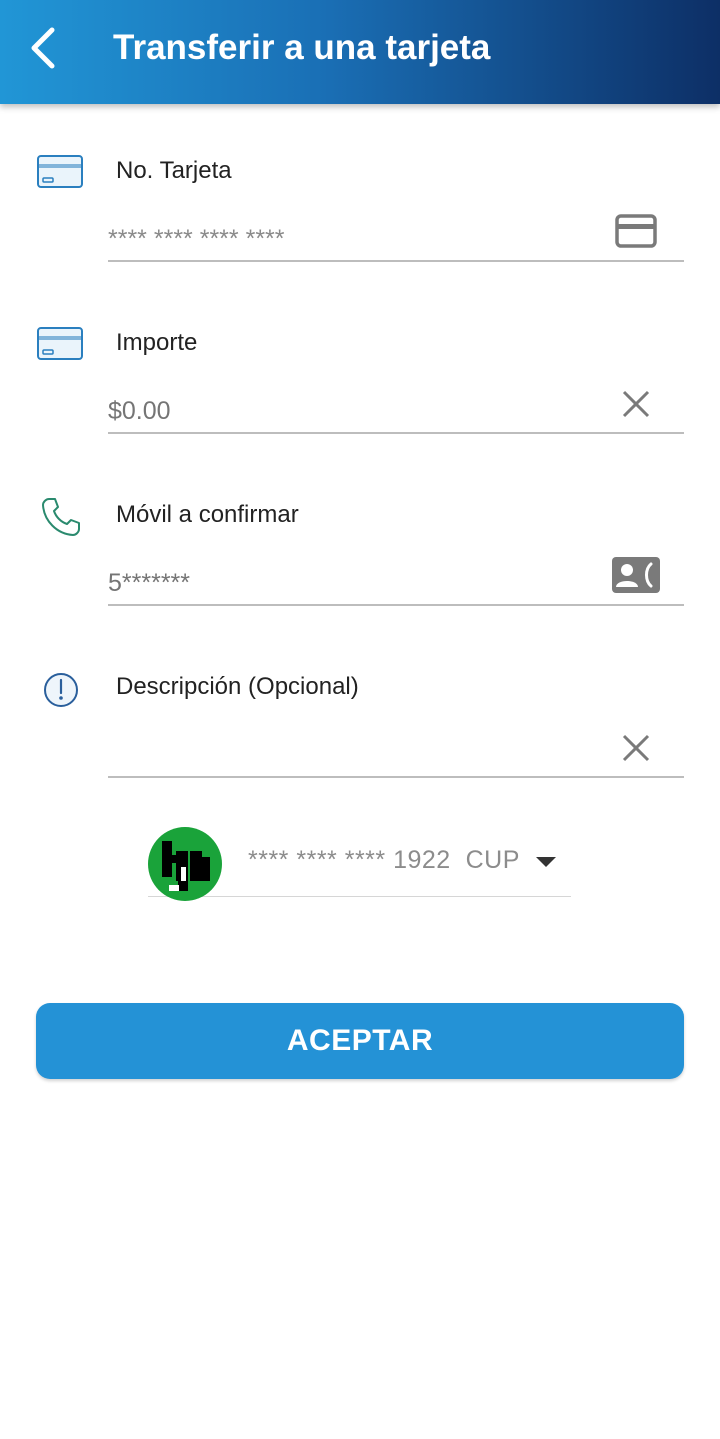 The image size is (720, 1439). What do you see at coordinates (396, 412) in the screenshot?
I see `amount-input` at bounding box center [396, 412].